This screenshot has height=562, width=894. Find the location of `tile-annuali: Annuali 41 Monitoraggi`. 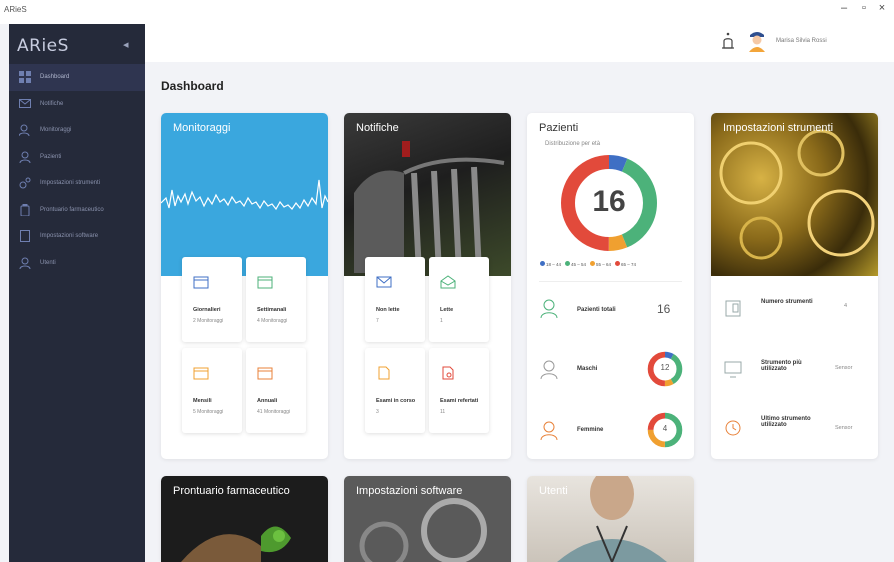

tile-annuali: Annuali 41 Monitoraggi is located at coordinates (276, 390).